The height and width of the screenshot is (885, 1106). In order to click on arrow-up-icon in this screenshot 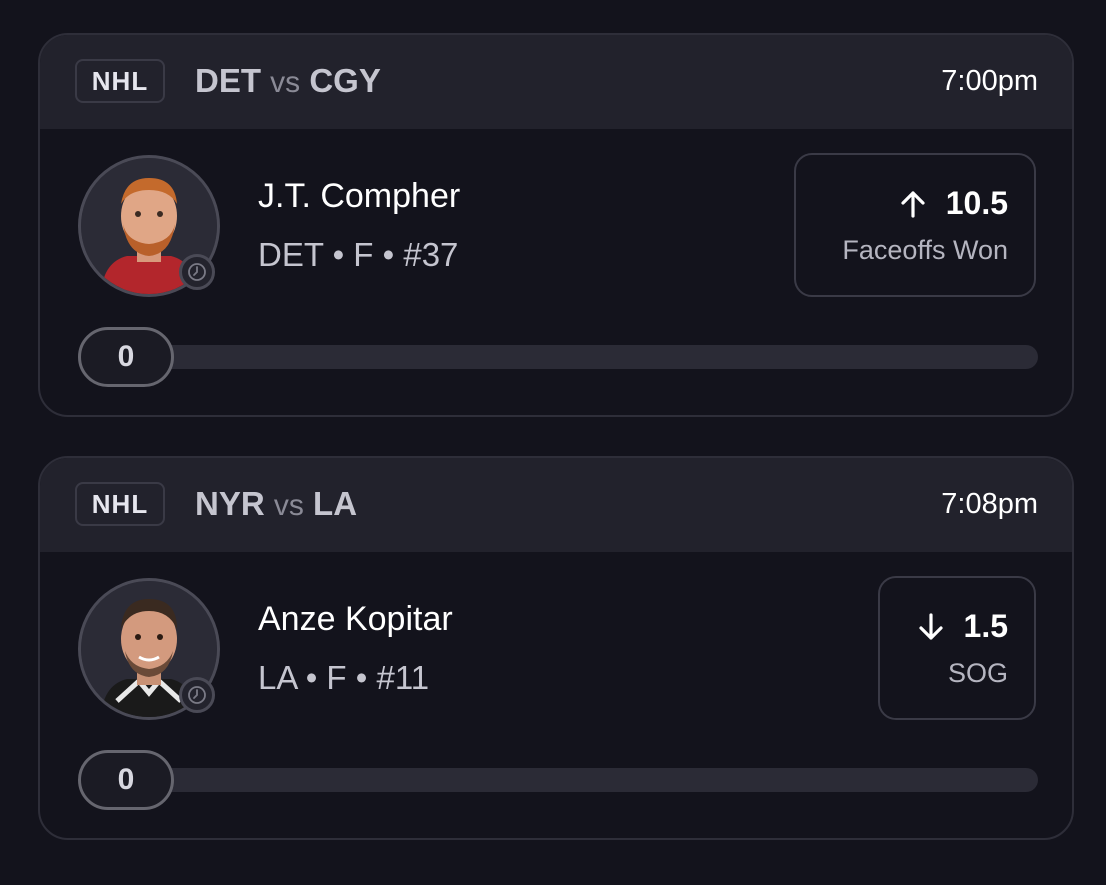, I will do `click(913, 204)`.